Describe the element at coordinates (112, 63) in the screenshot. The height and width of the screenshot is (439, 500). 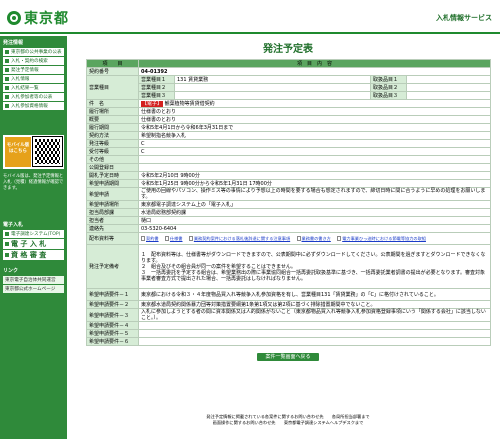
I see `column-header-item: 項 目` at that location.